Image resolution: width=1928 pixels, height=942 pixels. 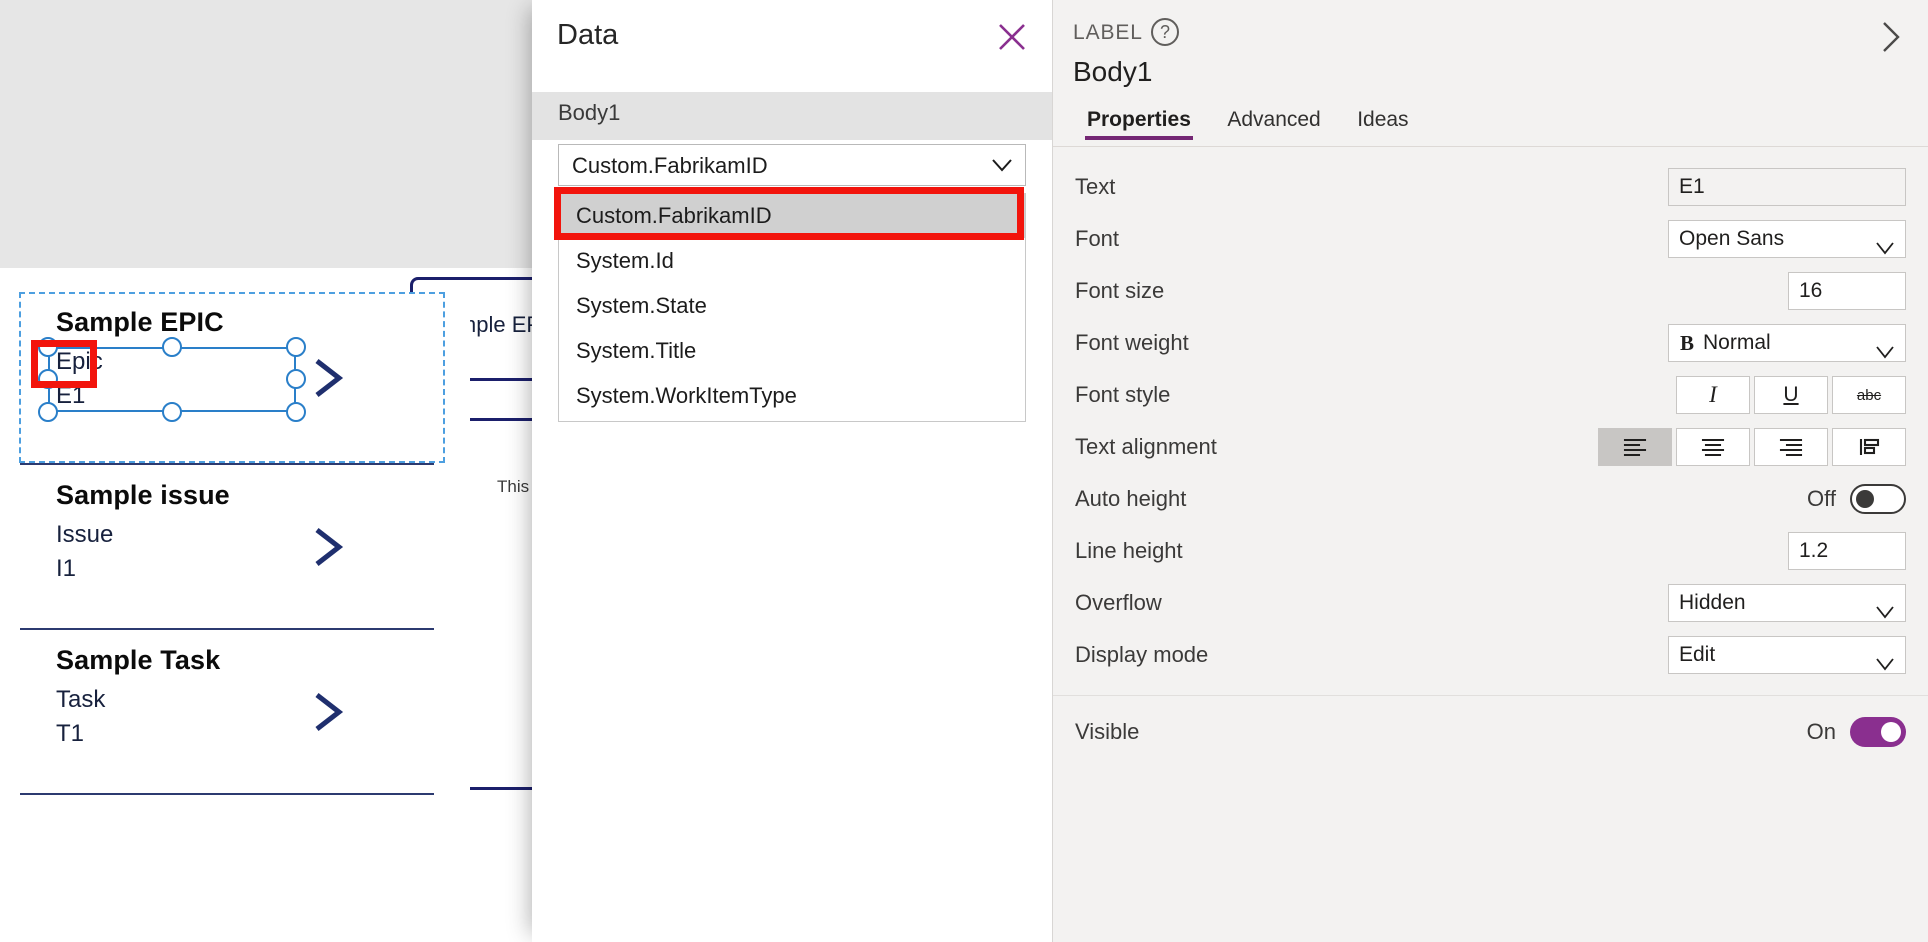 I want to click on property-label: Display mode, so click(x=1142, y=654).